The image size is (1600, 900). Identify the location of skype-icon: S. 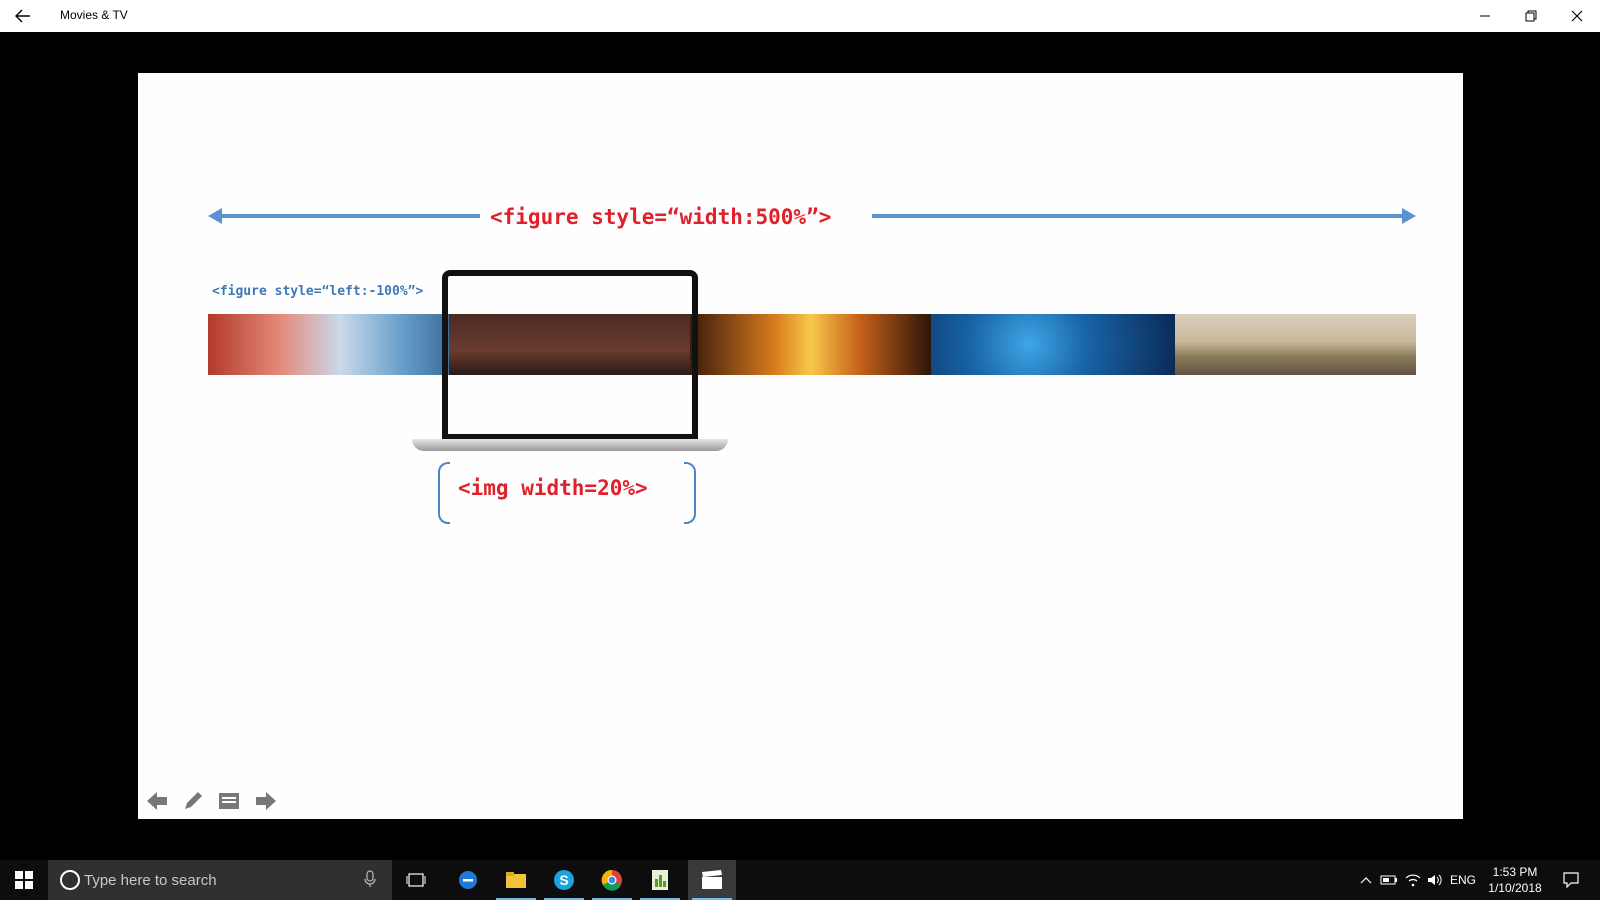
(564, 880).